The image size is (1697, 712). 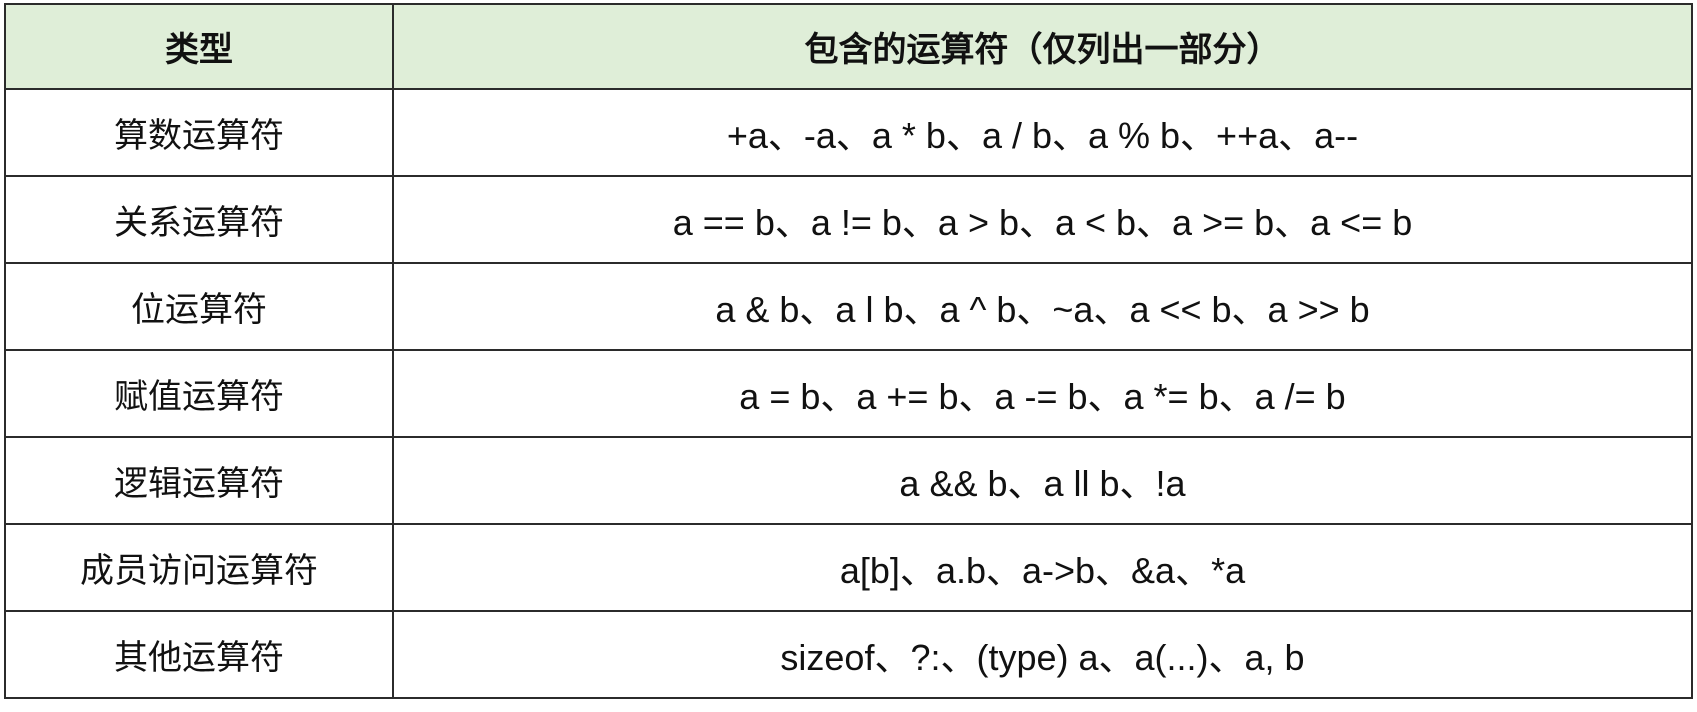 I want to click on row-operators: a[b]、a.b、a->b、&a、*a, so click(x=1042, y=567).